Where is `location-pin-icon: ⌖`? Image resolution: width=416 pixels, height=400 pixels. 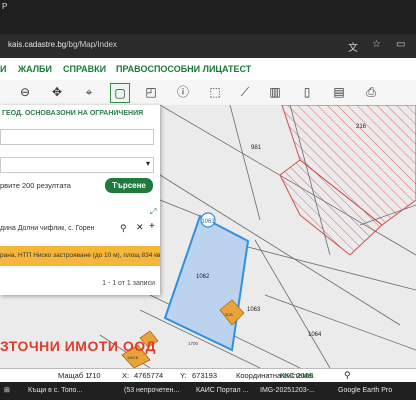
location-pin-icon: ⌖ is located at coordinates (89, 92).